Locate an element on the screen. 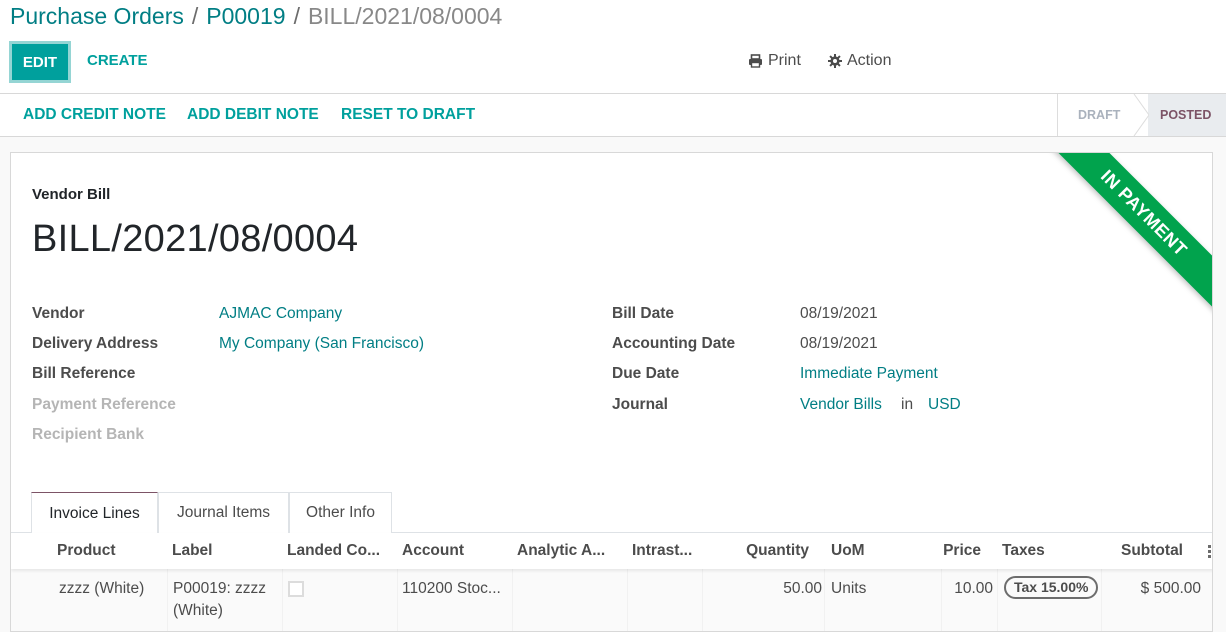 The width and height of the screenshot is (1226, 632). cell-label-line2: (White) is located at coordinates (198, 610).